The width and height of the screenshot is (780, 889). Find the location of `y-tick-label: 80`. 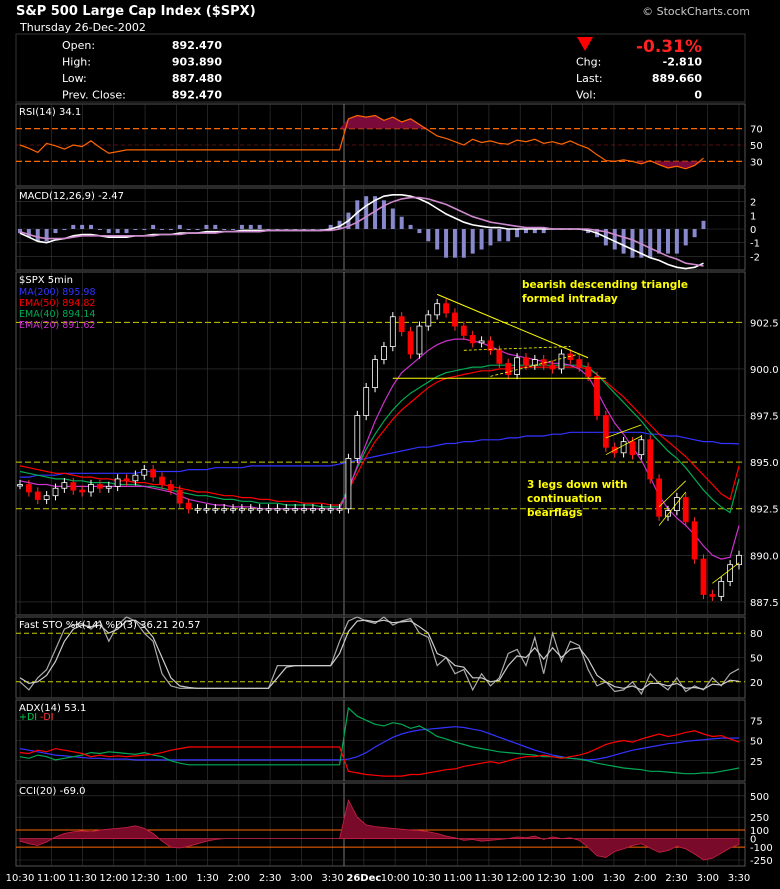

y-tick-label: 80 is located at coordinates (756, 634).